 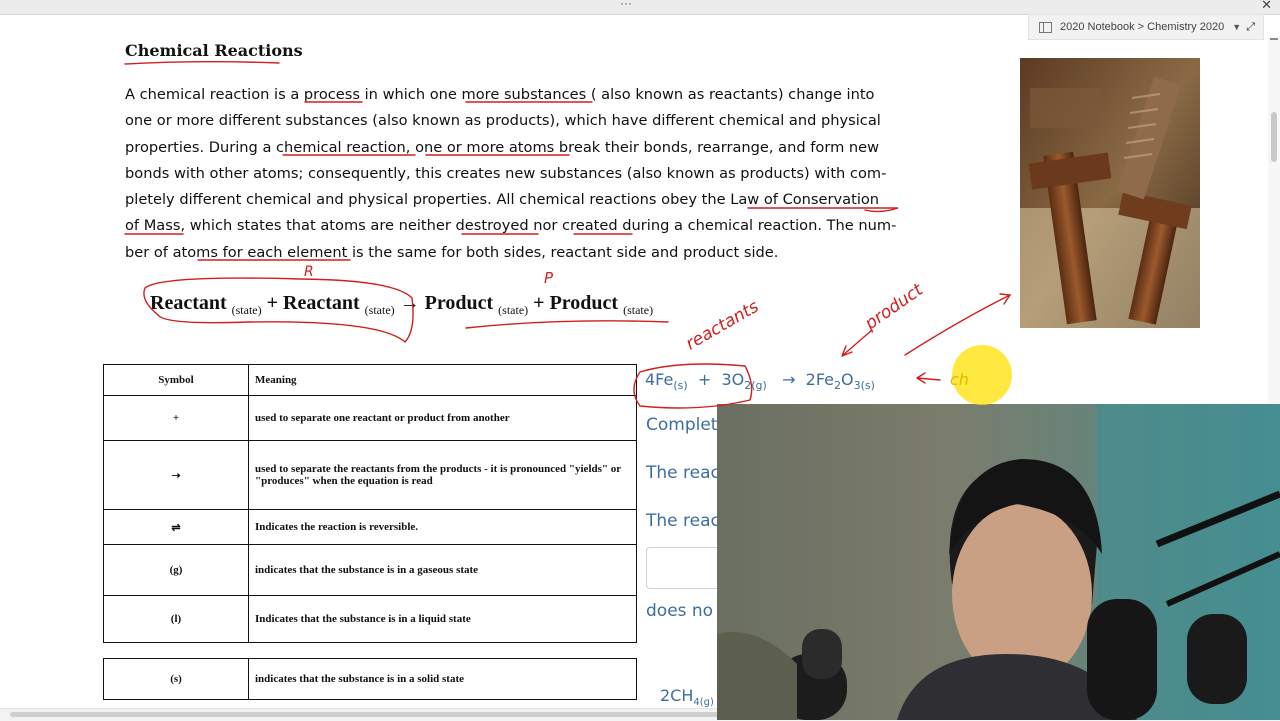 I want to click on rust-equation: 4Fe(s) + 3O2(g) → 2Fe2O3(s), so click(x=760, y=381).